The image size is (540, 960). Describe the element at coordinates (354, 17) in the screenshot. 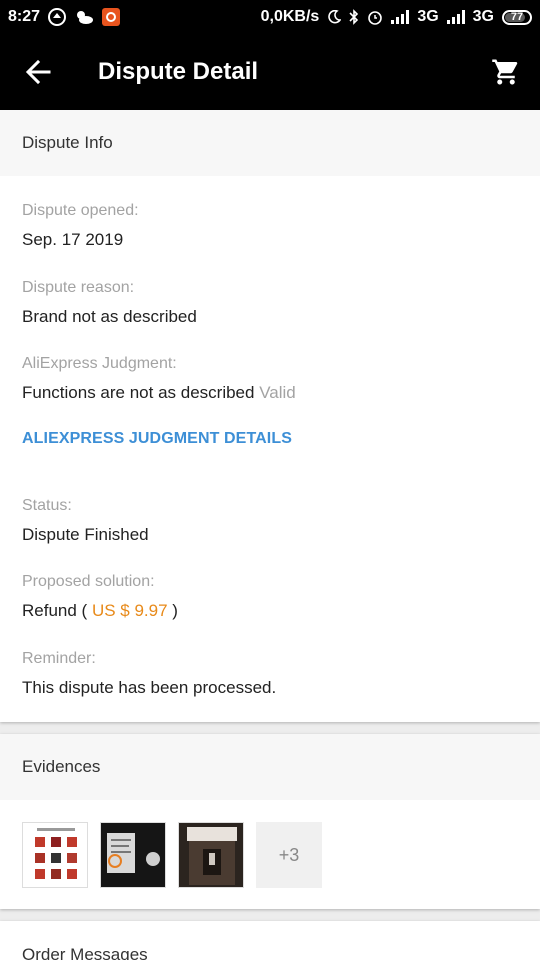

I see `bluetooth-icon` at that location.